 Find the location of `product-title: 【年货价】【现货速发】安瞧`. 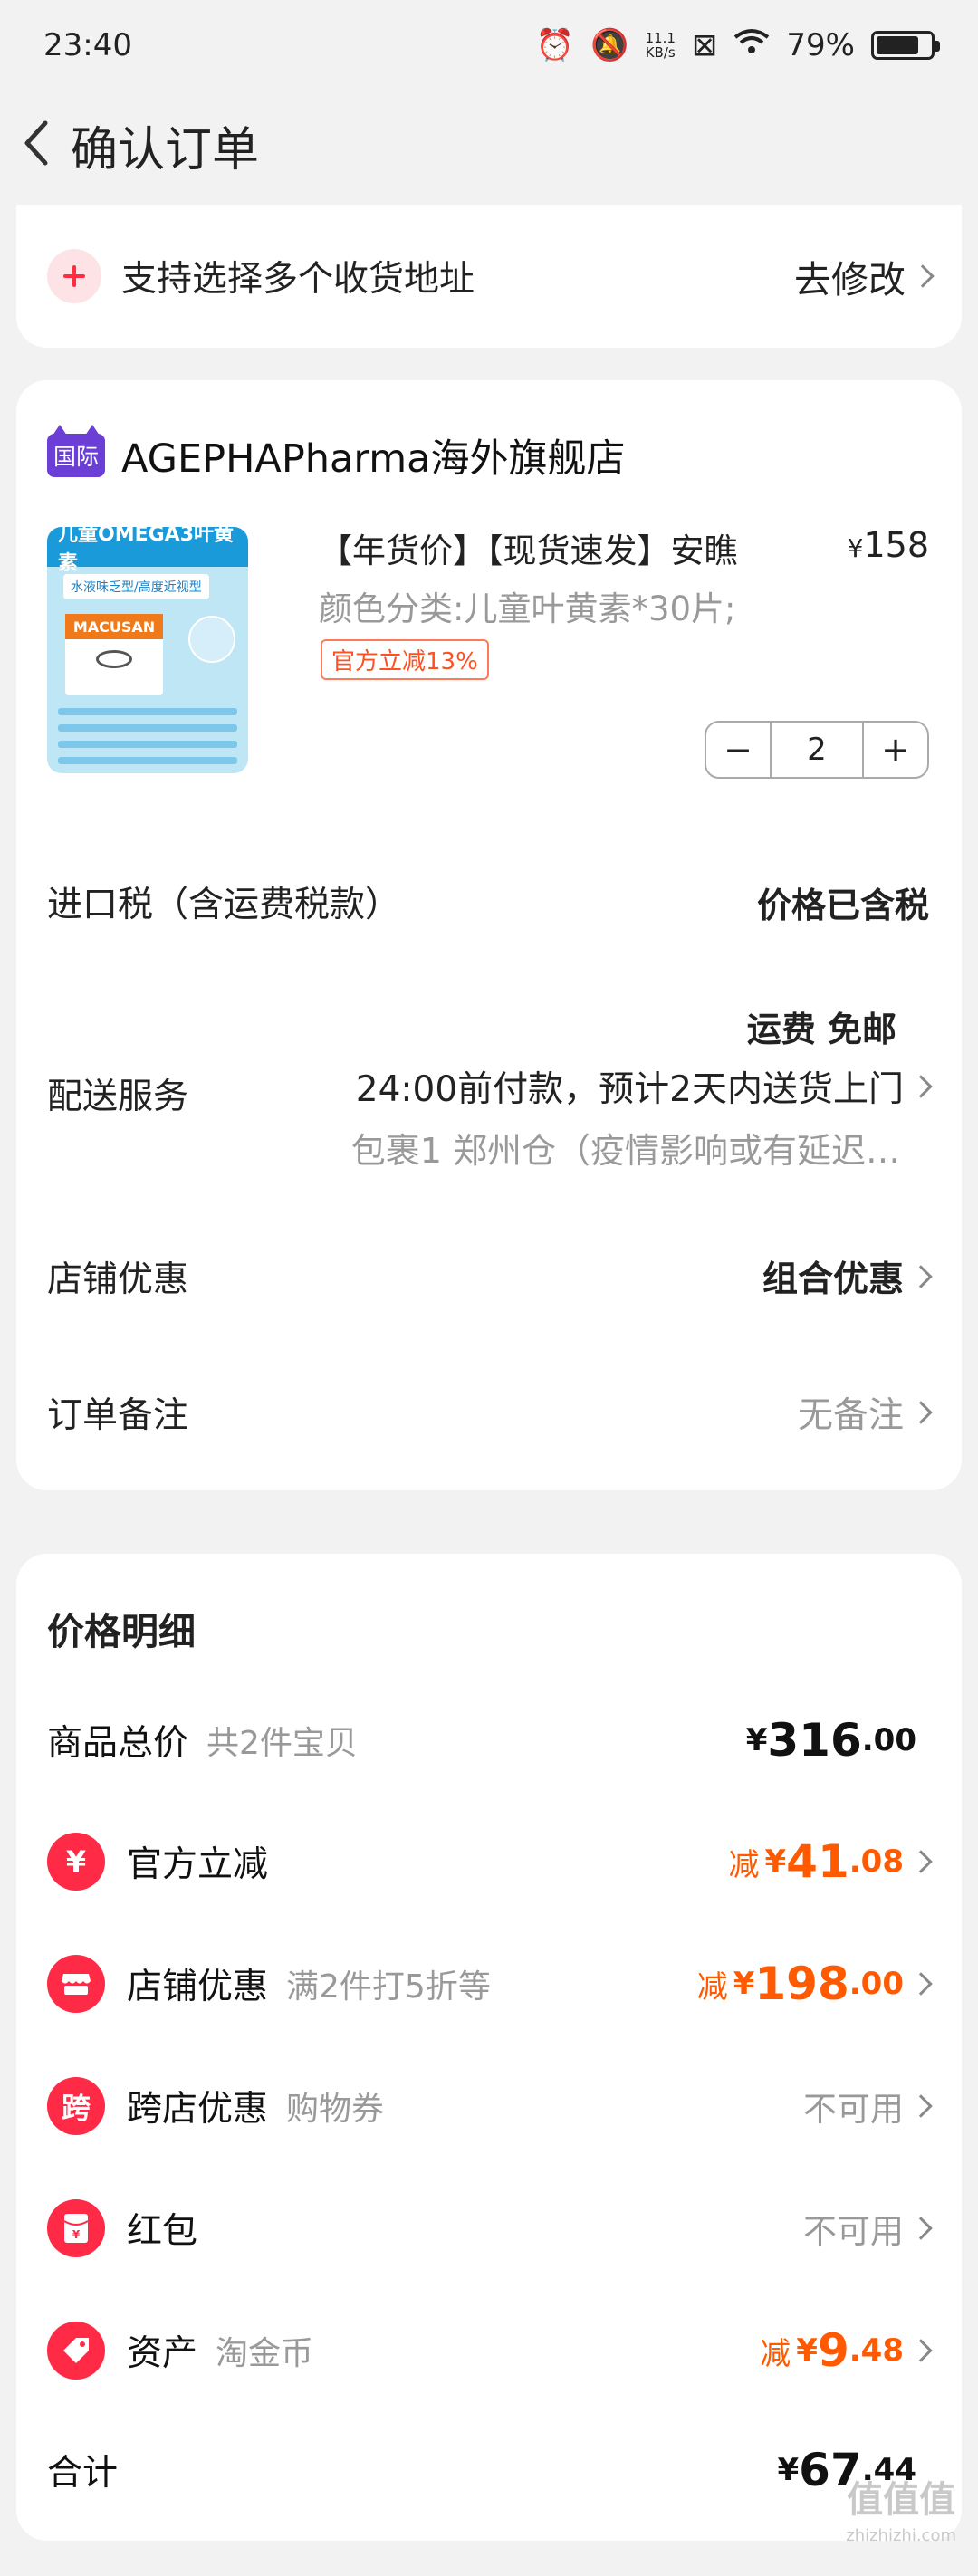

product-title: 【年货价】【现货速发】安瞧 is located at coordinates (528, 547).